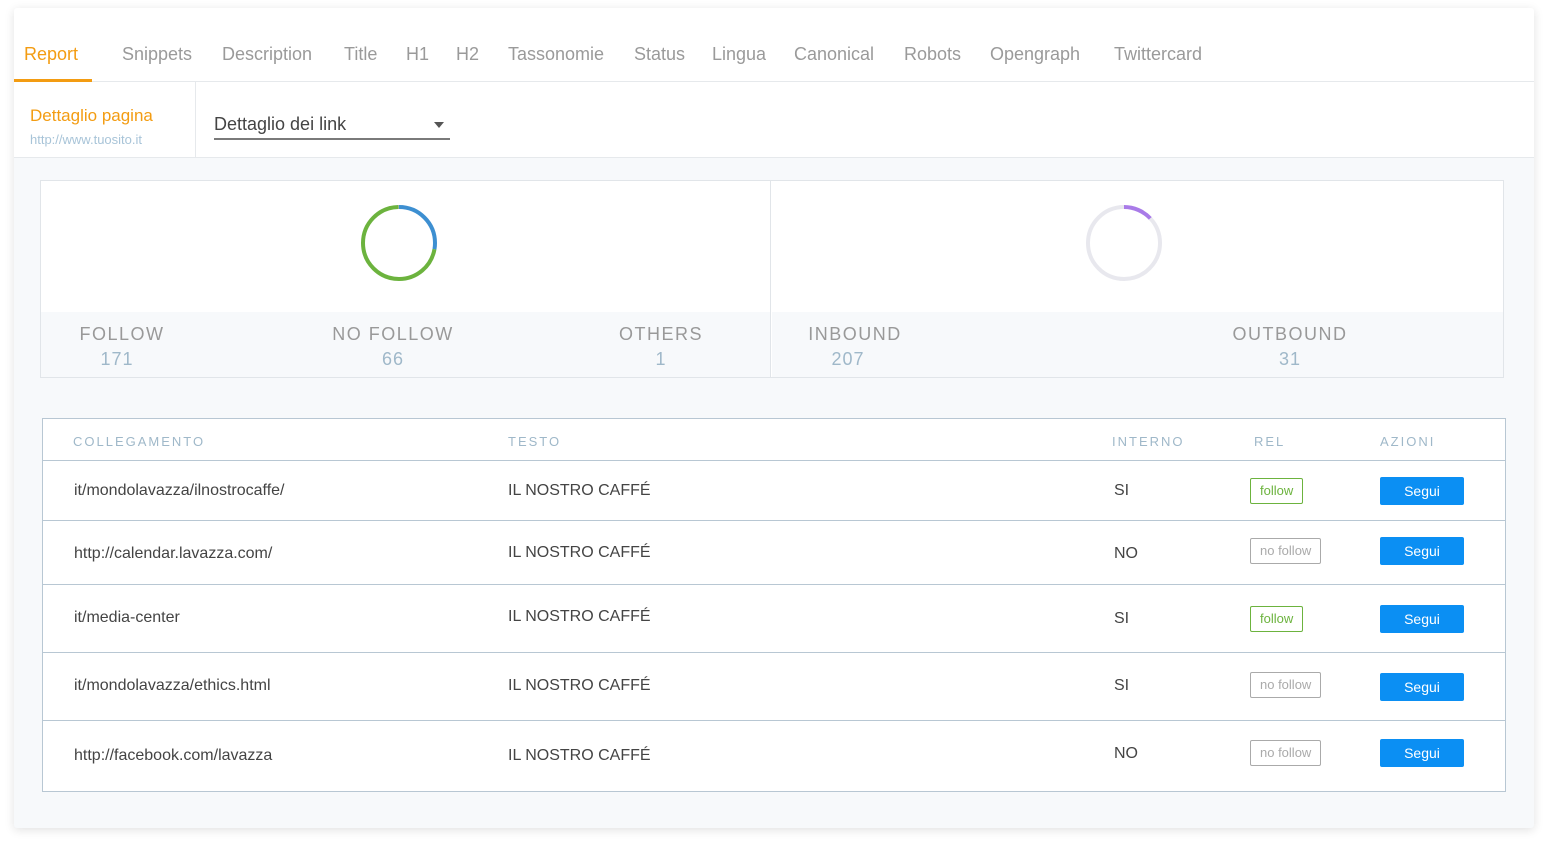  What do you see at coordinates (51, 54) in the screenshot?
I see `tab-report: Report` at bounding box center [51, 54].